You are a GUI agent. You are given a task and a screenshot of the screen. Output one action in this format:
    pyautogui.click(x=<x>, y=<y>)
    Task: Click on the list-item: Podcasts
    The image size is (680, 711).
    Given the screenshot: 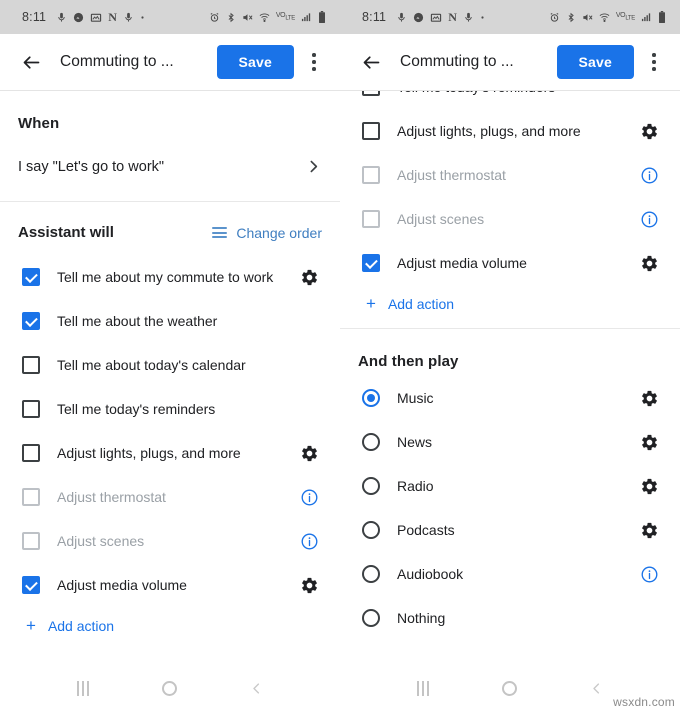 What is the action you would take?
    pyautogui.click(x=510, y=530)
    